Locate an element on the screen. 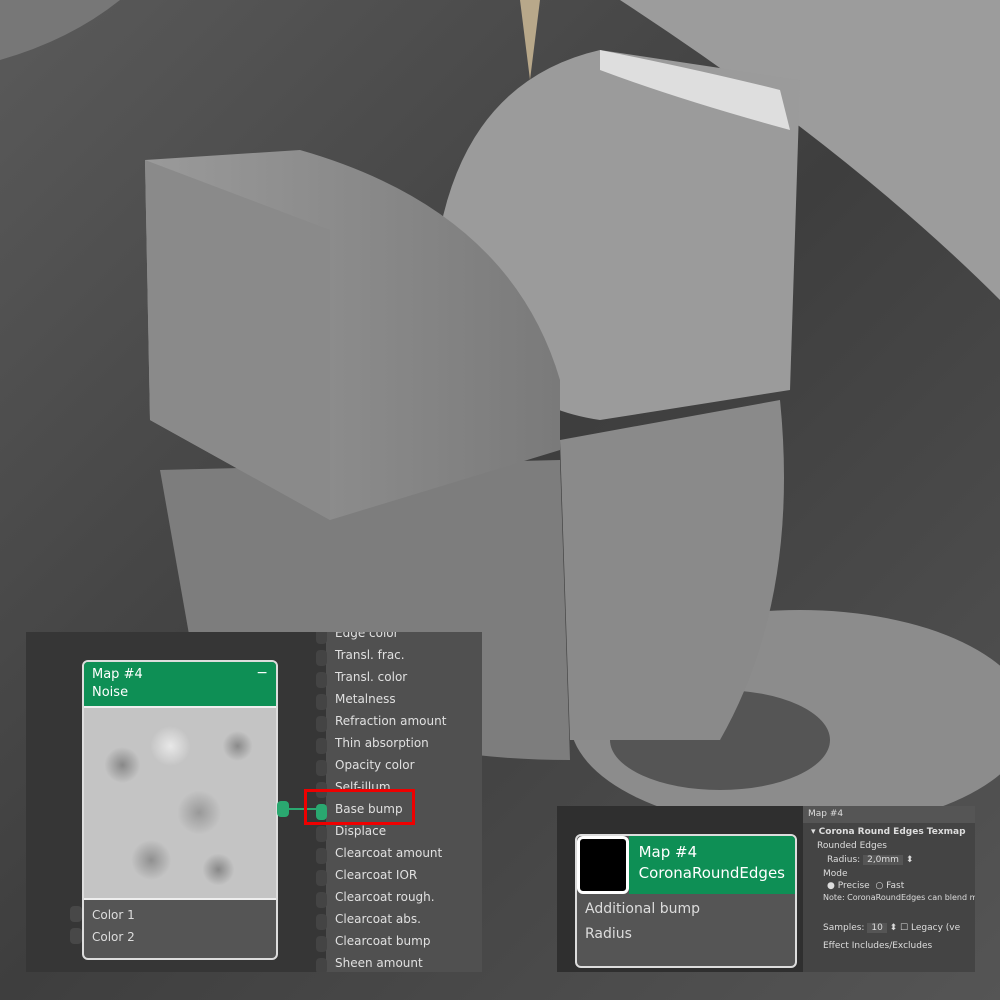 This screenshot has height=1000, width=1000. noise-map-node: Map #4 Noise − Color 1 Color 2 is located at coordinates (180, 810).